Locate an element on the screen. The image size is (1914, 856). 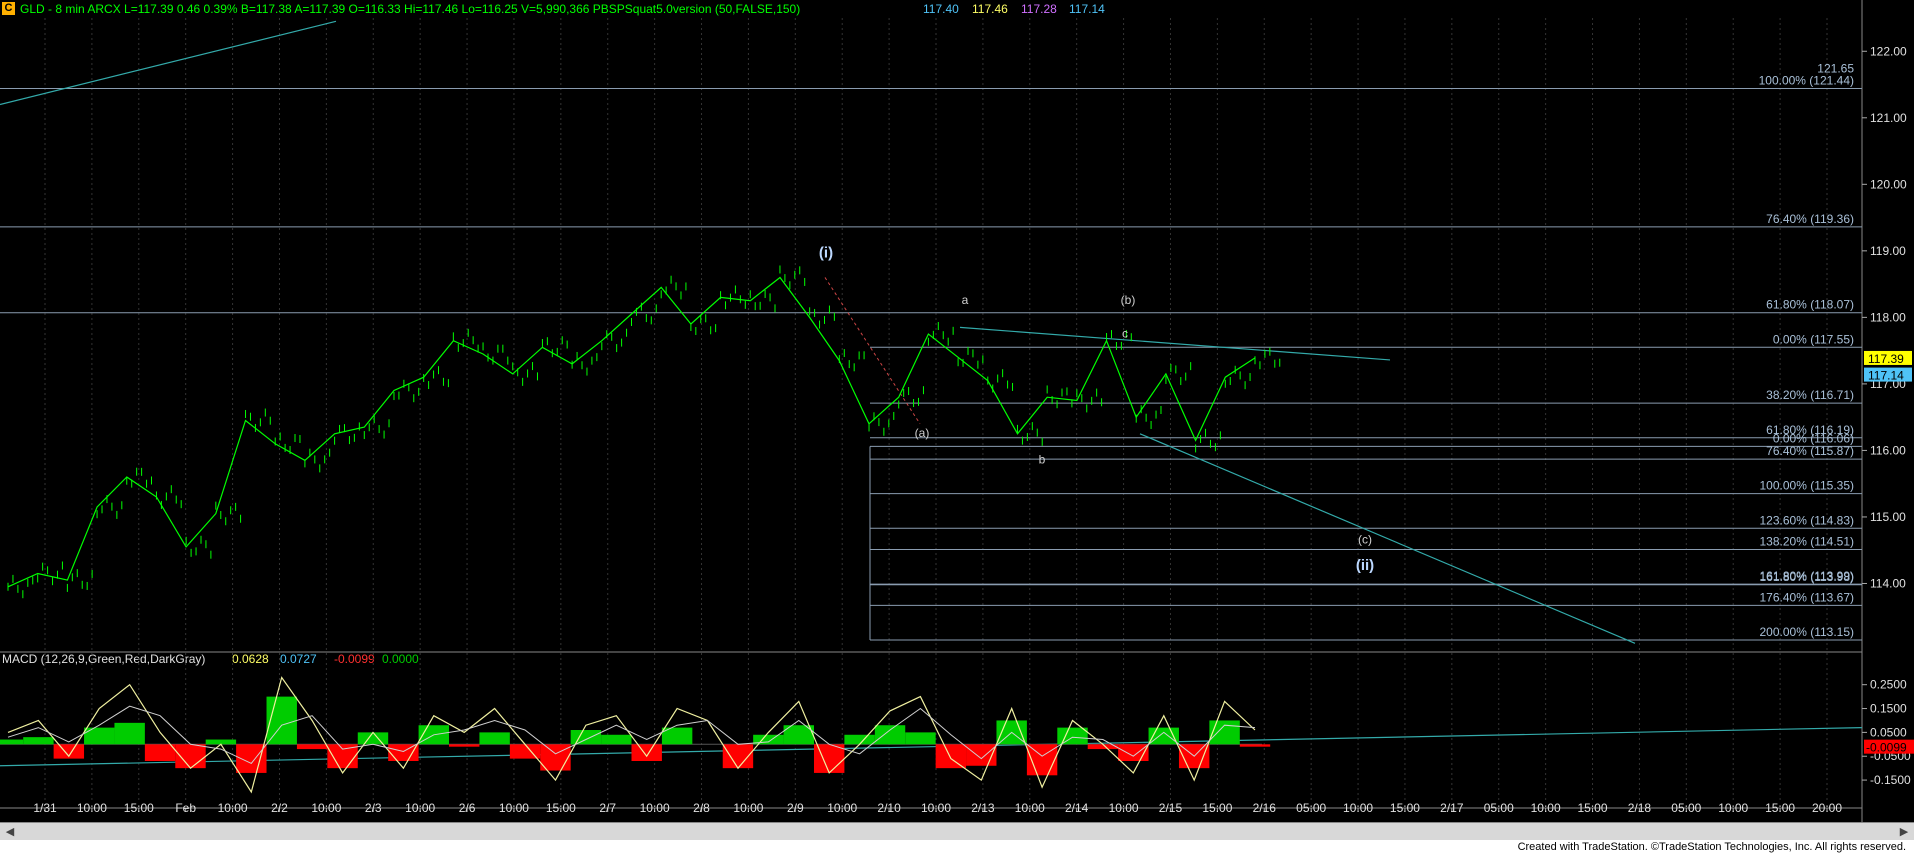
macd-y-tick-label: 0.1500 is located at coordinates (1888, 709).